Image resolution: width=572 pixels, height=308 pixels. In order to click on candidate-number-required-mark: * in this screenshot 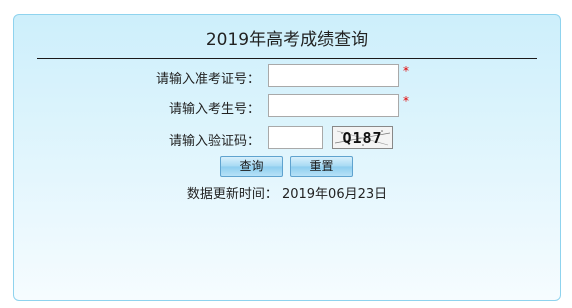, I will do `click(406, 101)`.